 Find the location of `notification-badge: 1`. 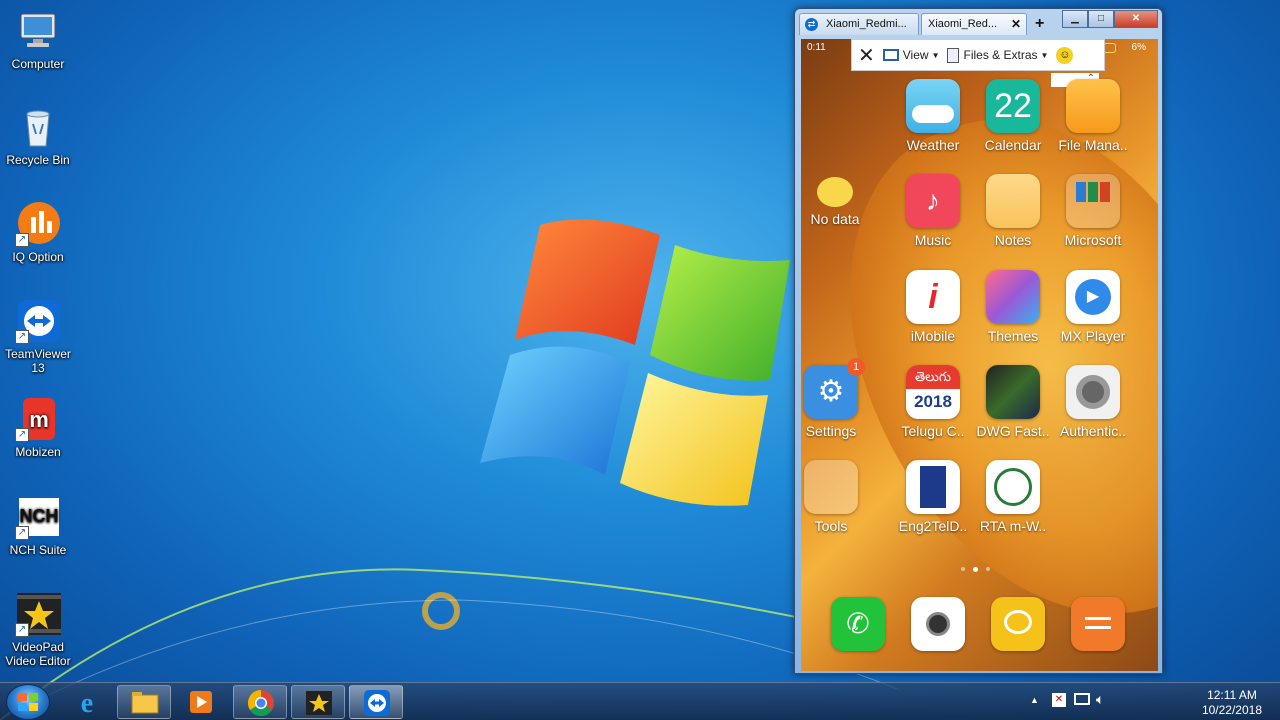

notification-badge: 1 is located at coordinates (856, 367).